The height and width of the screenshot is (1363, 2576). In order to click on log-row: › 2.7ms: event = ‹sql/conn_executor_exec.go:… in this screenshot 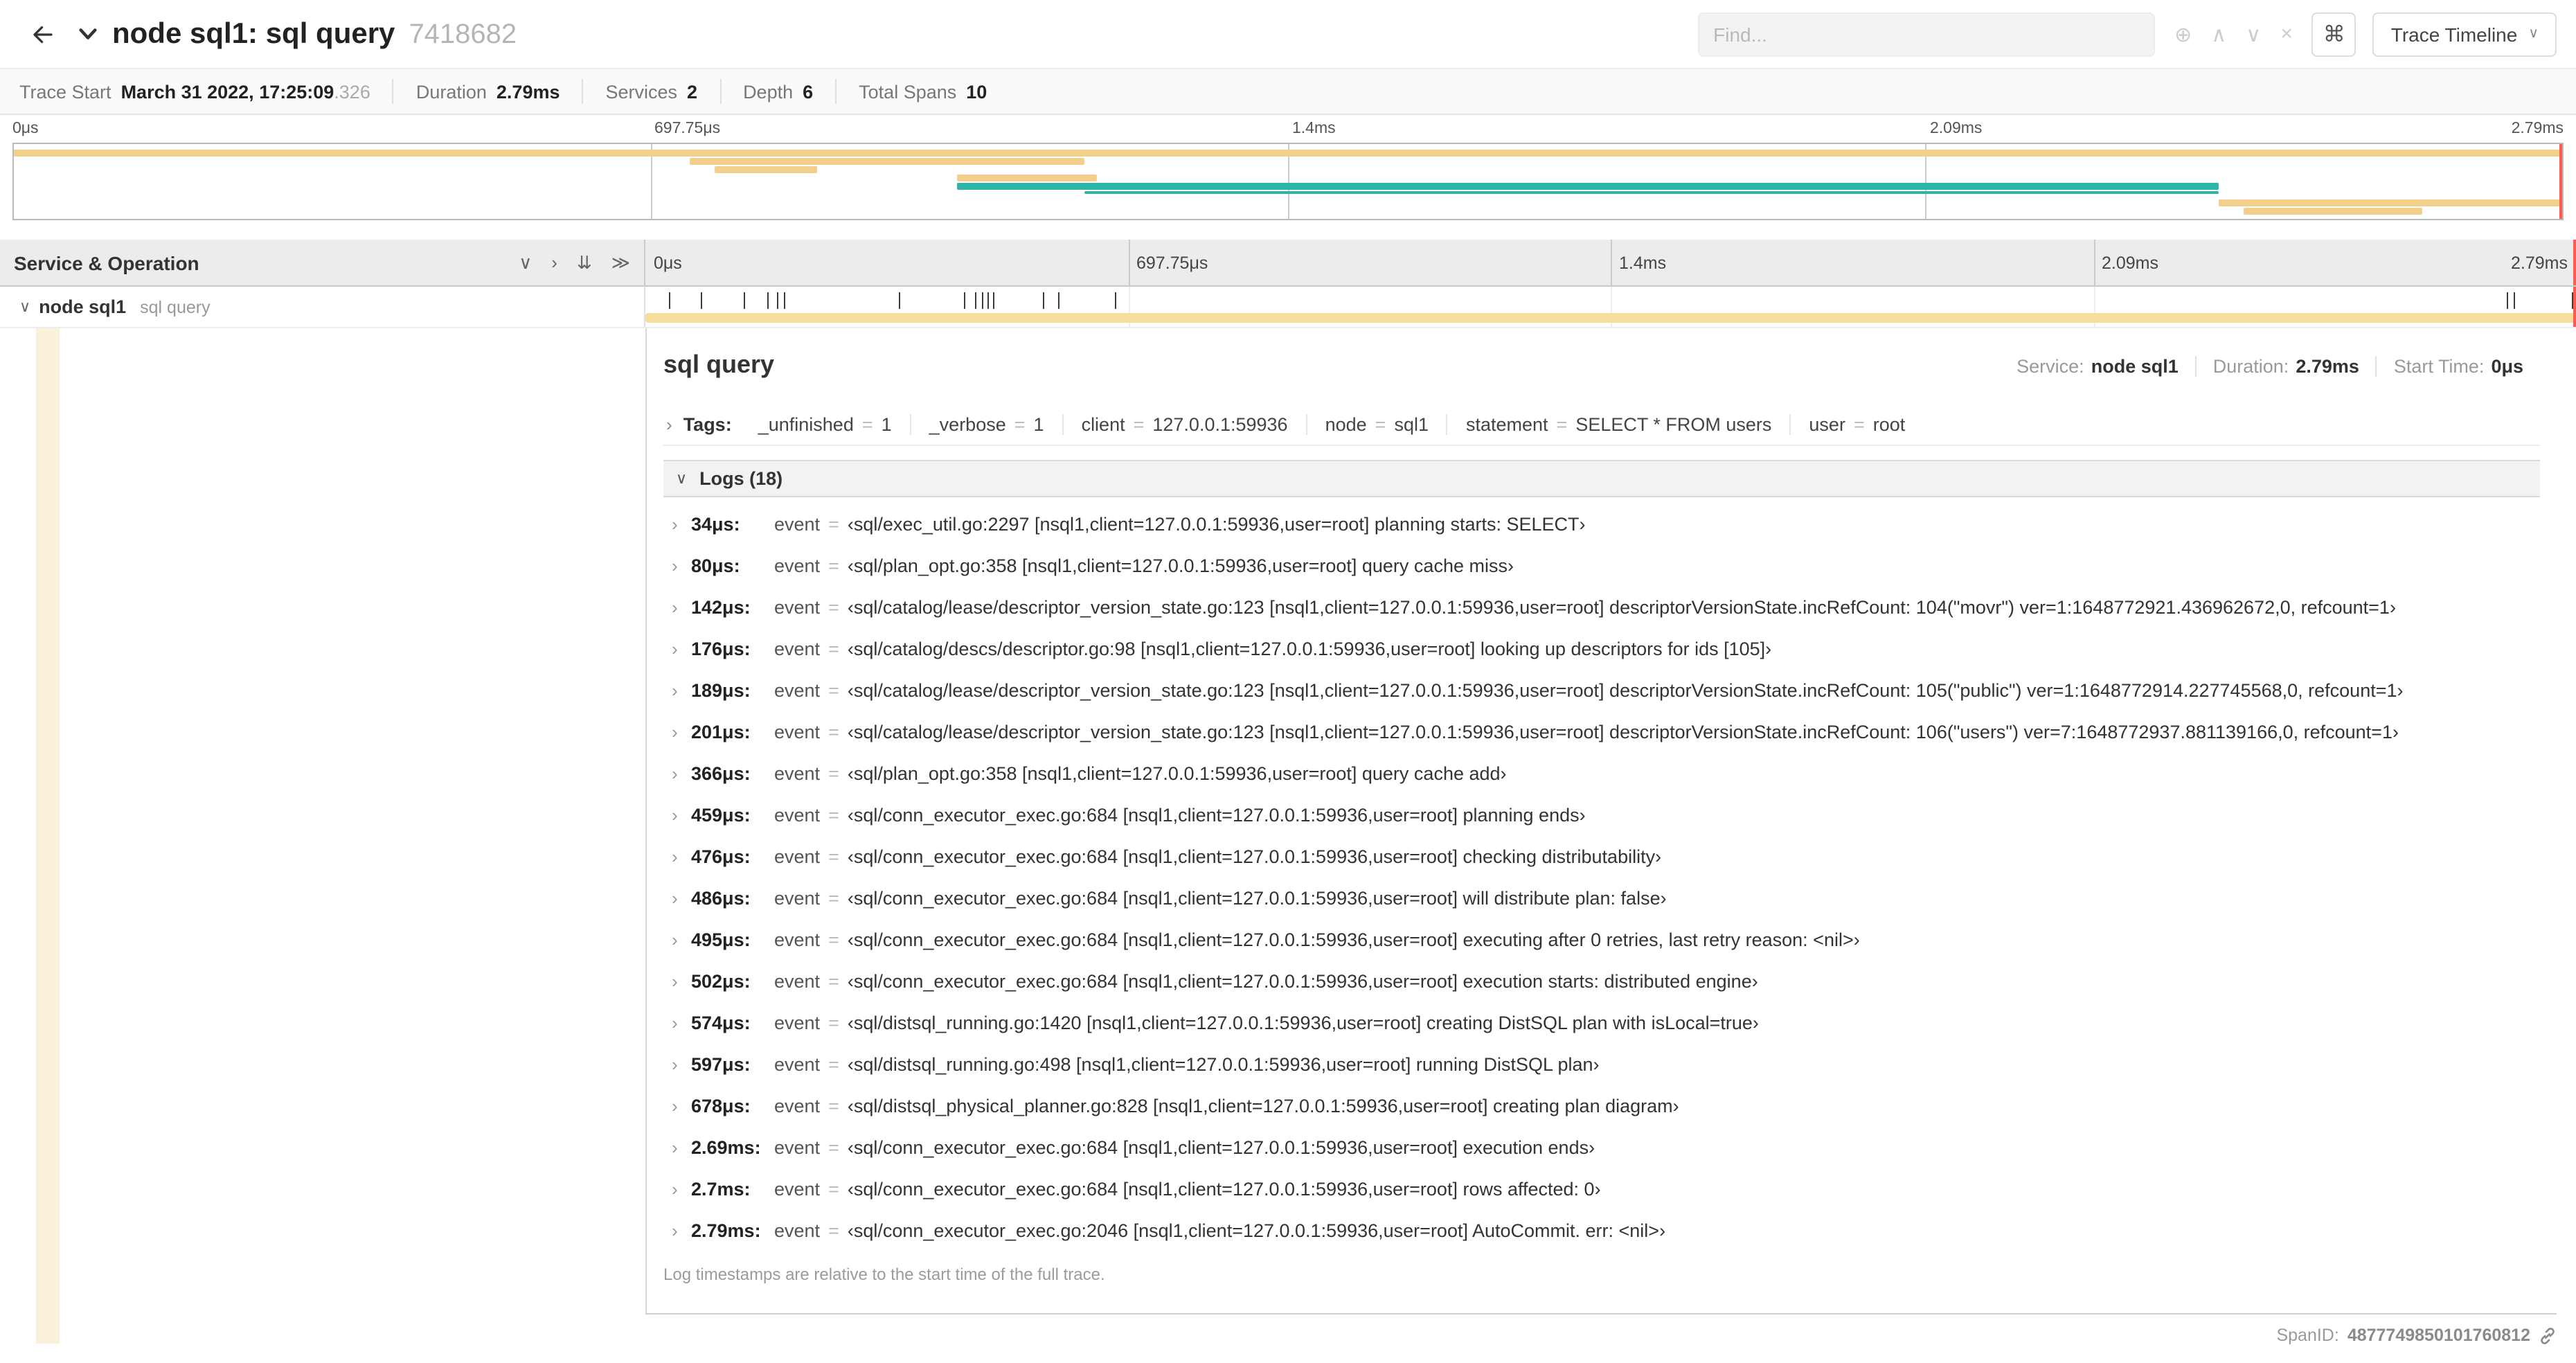, I will do `click(1602, 1189)`.